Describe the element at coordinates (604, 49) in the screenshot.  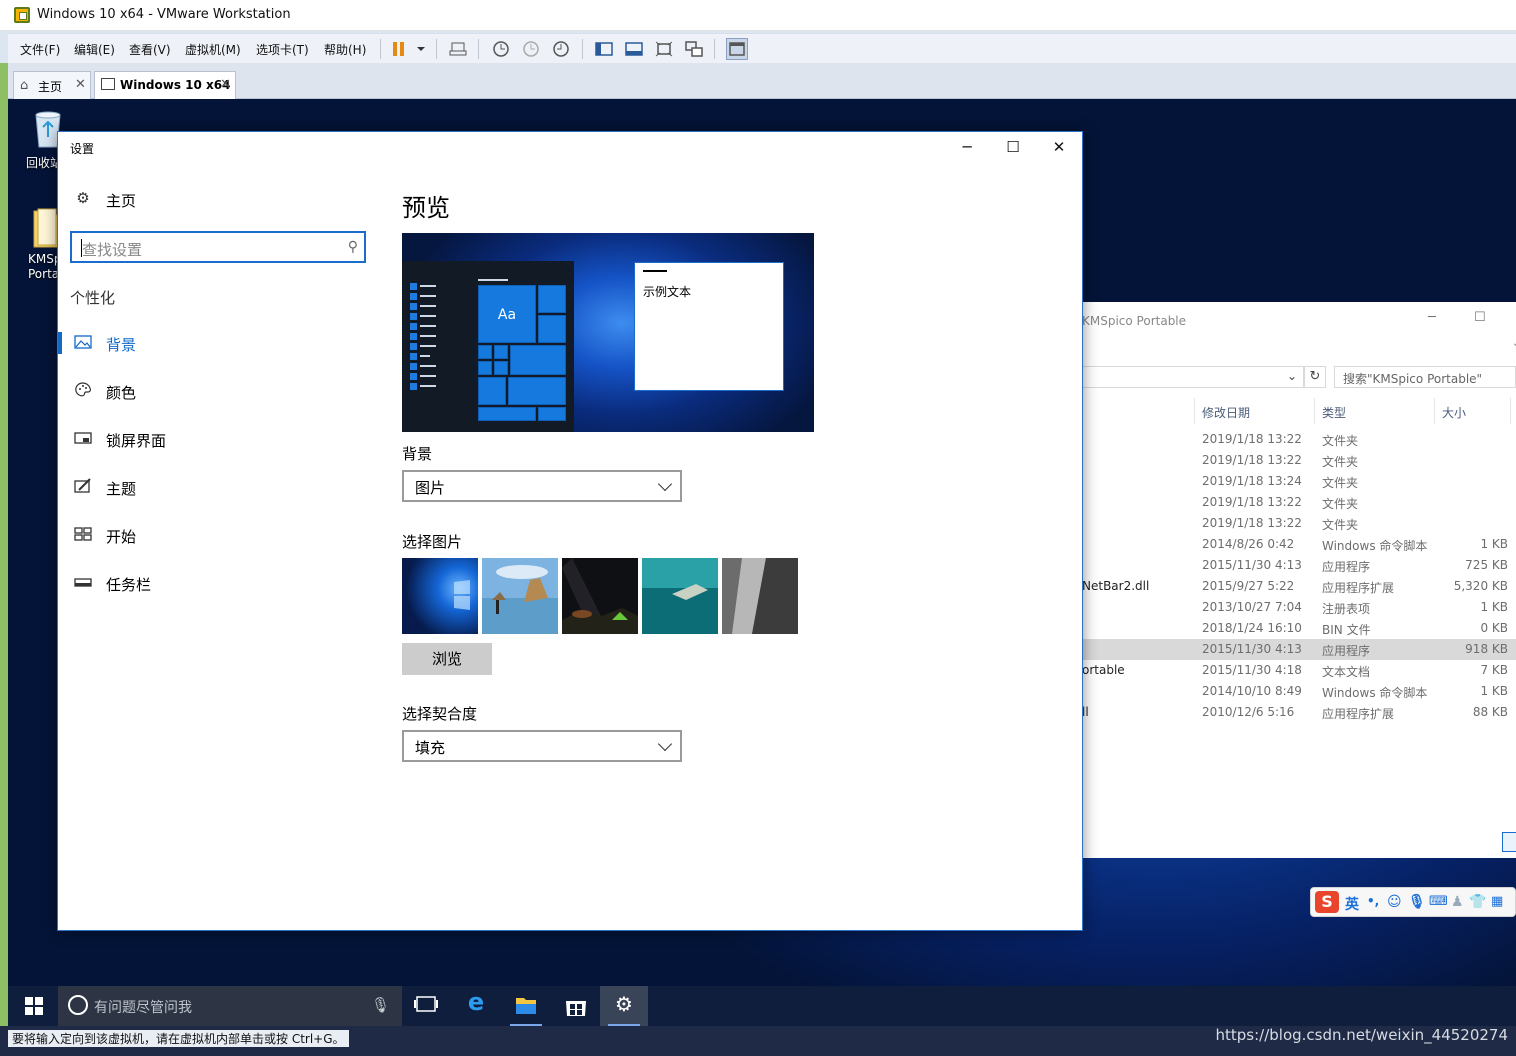
I see `show-library-icon` at that location.